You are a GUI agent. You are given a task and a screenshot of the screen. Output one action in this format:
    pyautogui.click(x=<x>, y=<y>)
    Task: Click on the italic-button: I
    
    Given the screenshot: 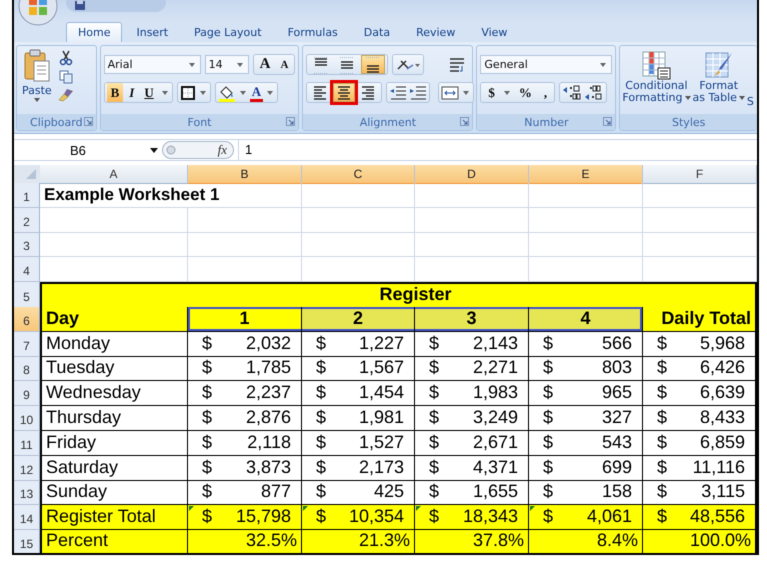 What is the action you would take?
    pyautogui.click(x=131, y=92)
    